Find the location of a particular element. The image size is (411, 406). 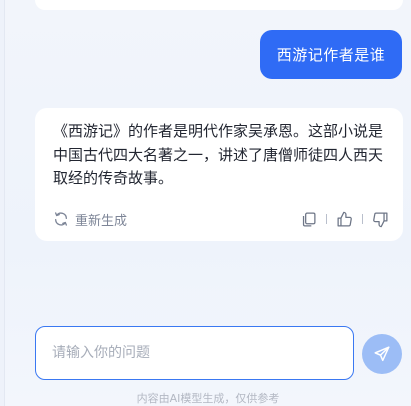

regenerate-button: 重新生成 is located at coordinates (90, 219).